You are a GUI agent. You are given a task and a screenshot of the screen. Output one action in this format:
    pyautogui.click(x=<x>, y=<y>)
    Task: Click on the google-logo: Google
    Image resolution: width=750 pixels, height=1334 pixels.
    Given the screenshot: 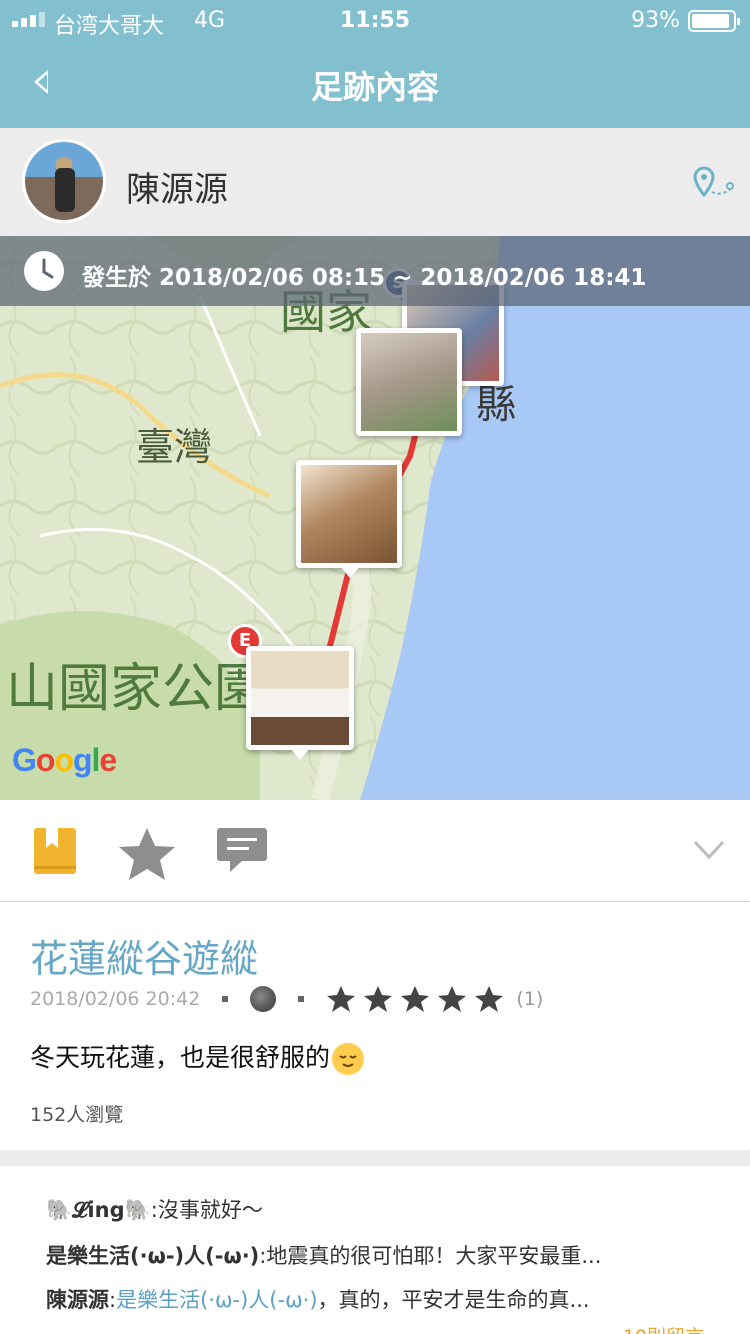 What is the action you would take?
    pyautogui.click(x=64, y=760)
    